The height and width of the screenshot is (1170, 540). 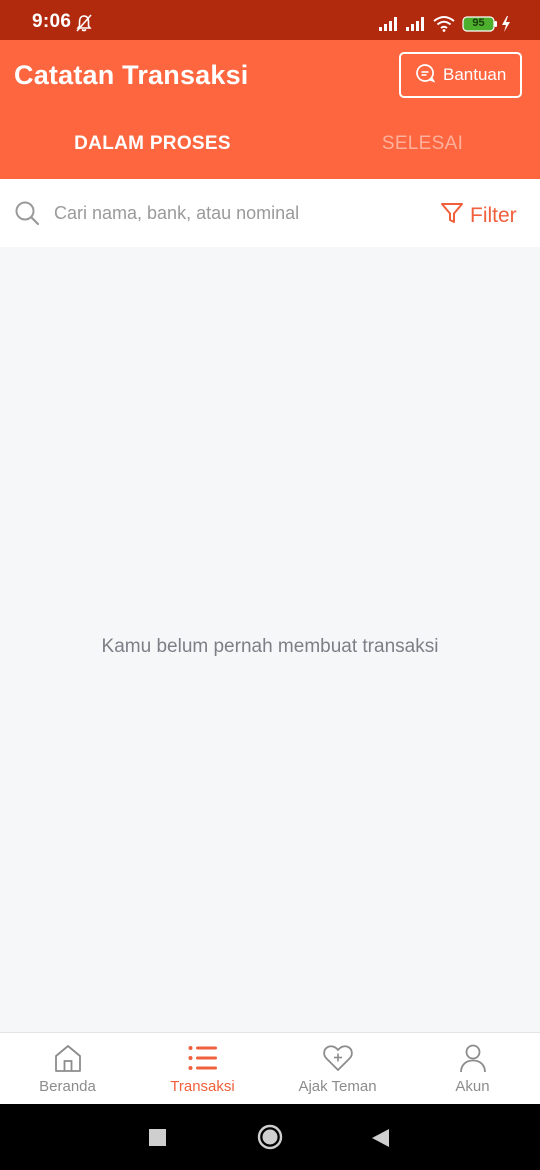 I want to click on nav-label-account: Akun, so click(x=472, y=1086).